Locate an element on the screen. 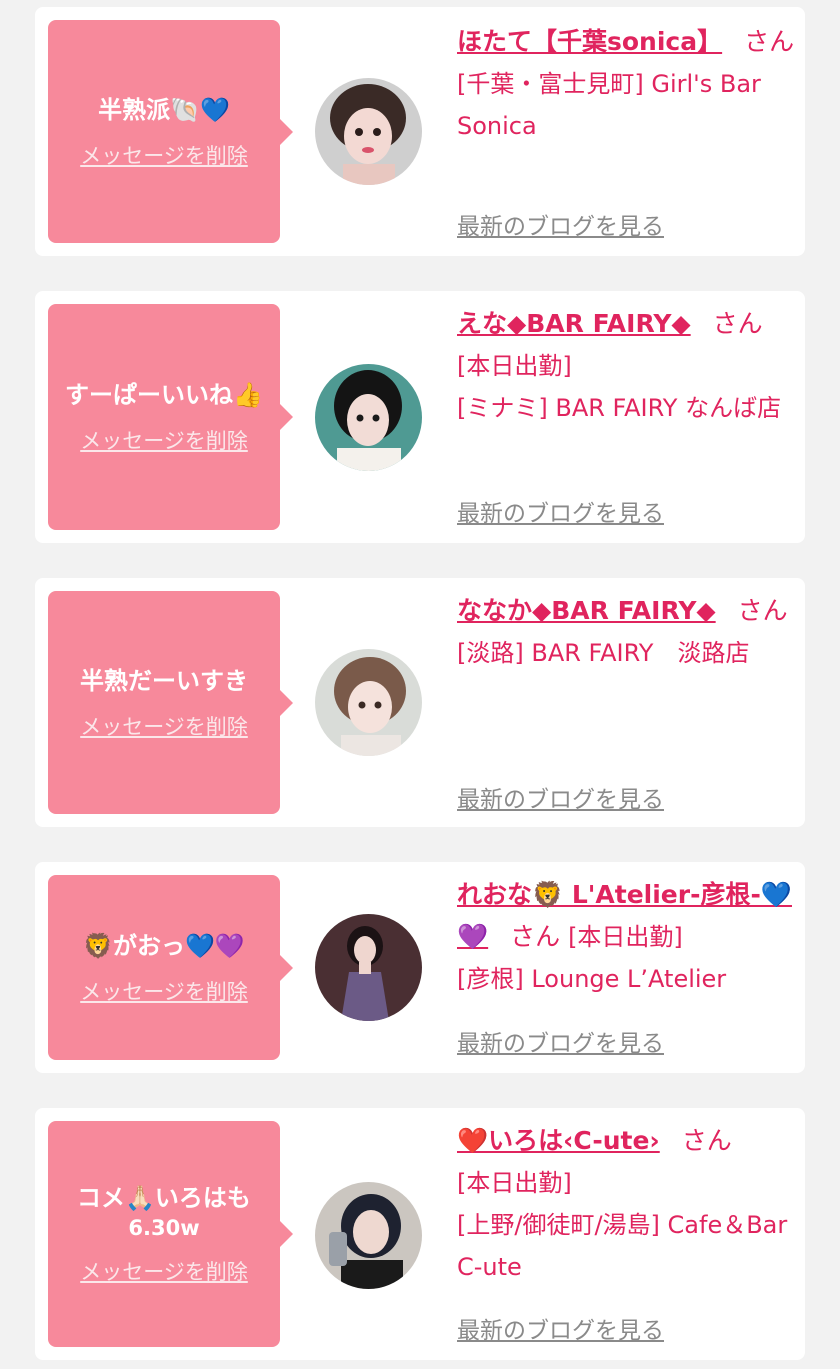  message-text: 半熟だーいすき is located at coordinates (164, 680).